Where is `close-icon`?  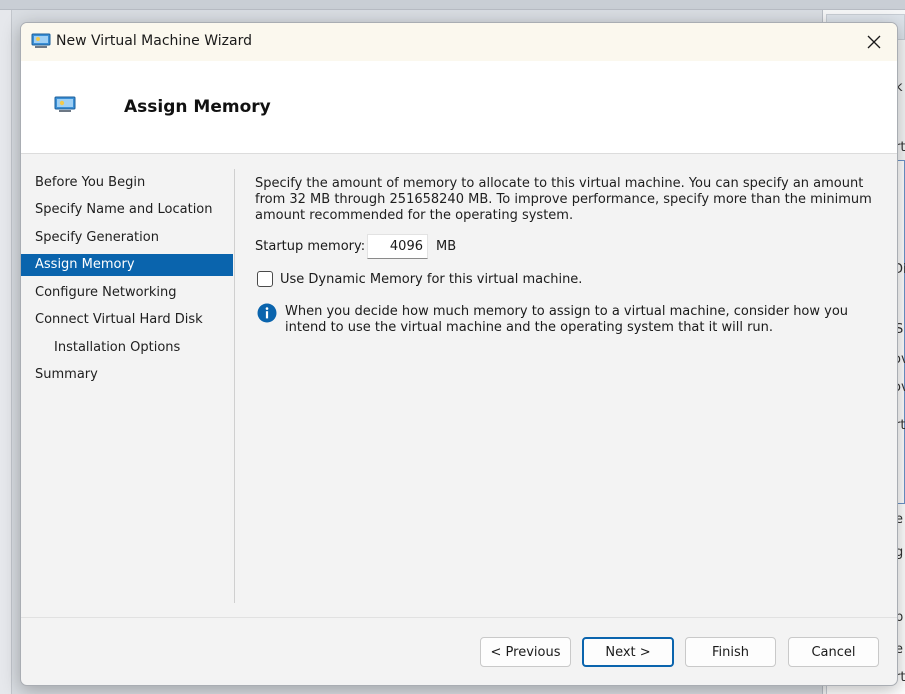
close-icon is located at coordinates (874, 42).